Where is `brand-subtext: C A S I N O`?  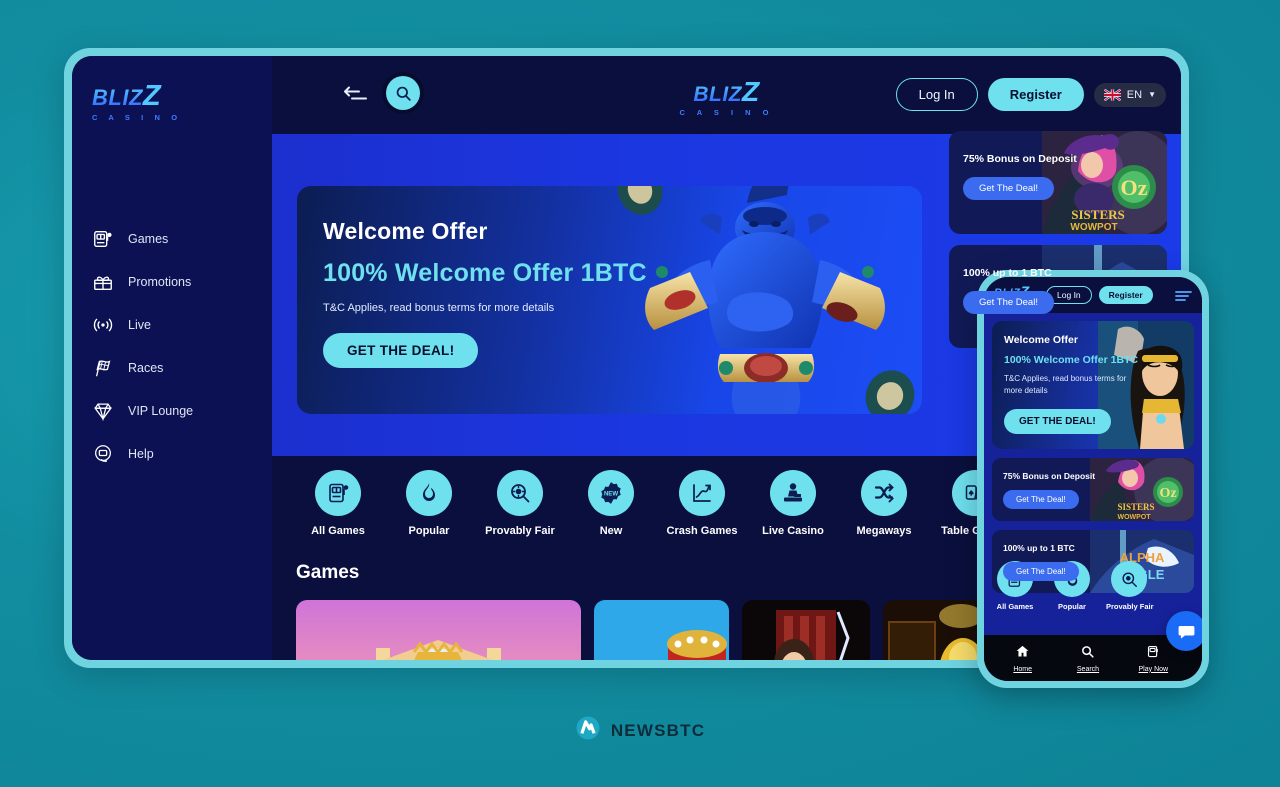 brand-subtext: C A S I N O is located at coordinates (137, 117).